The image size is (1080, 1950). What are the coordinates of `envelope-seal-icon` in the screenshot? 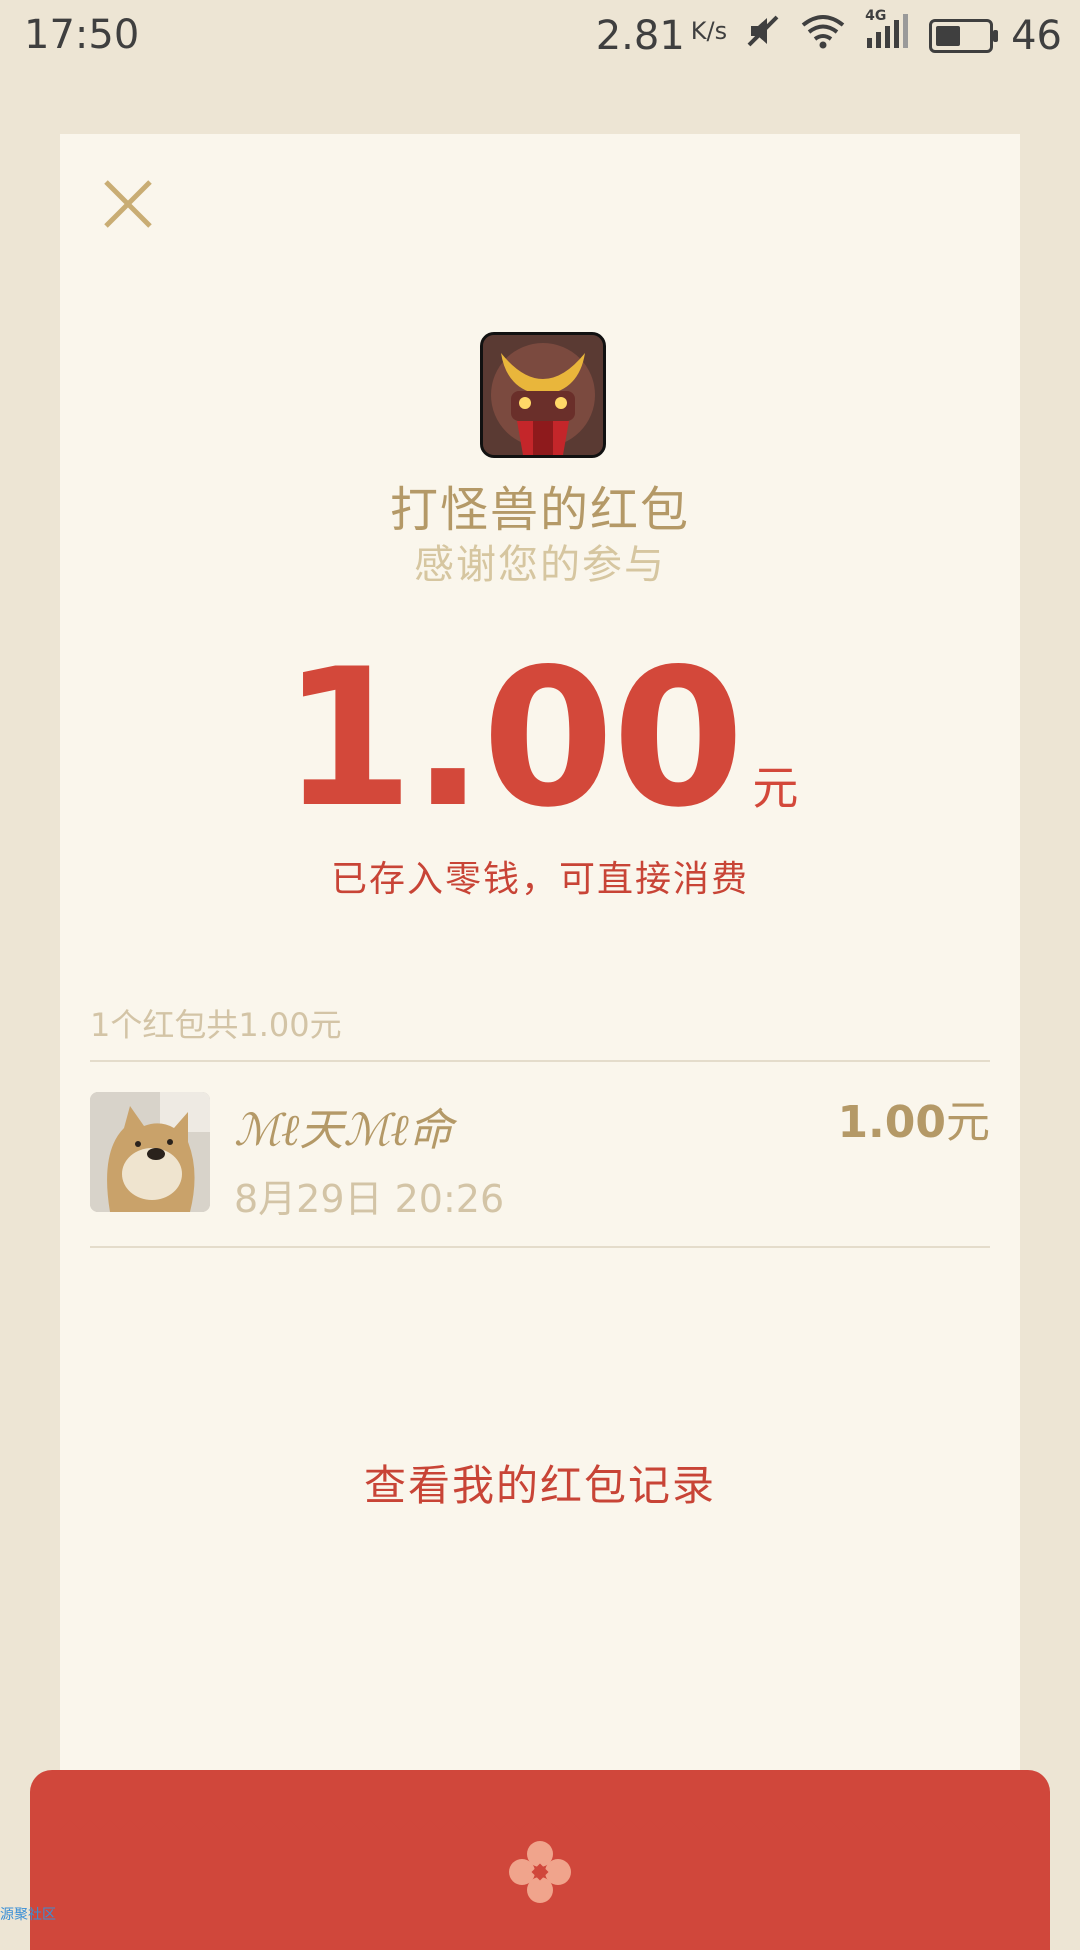 It's located at (540, 1872).